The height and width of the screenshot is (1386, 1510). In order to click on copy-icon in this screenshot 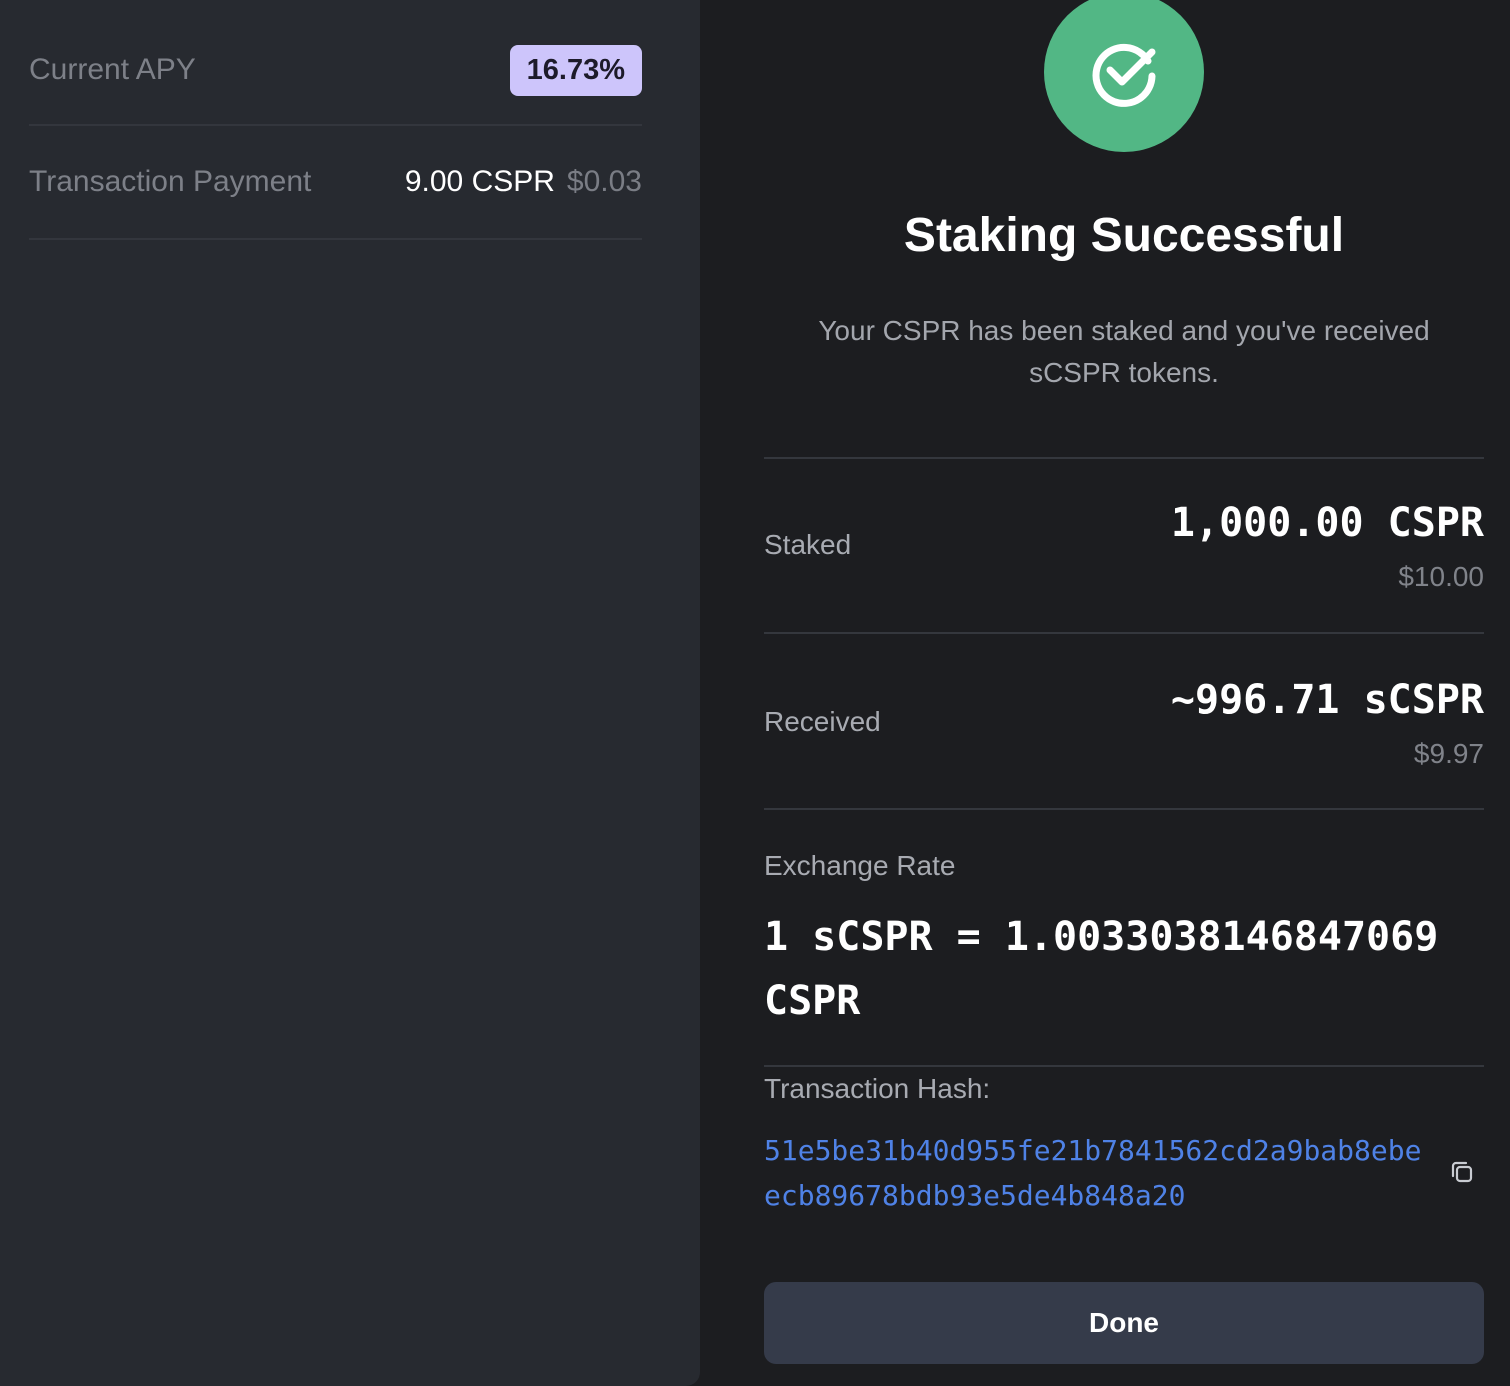, I will do `click(1462, 1172)`.